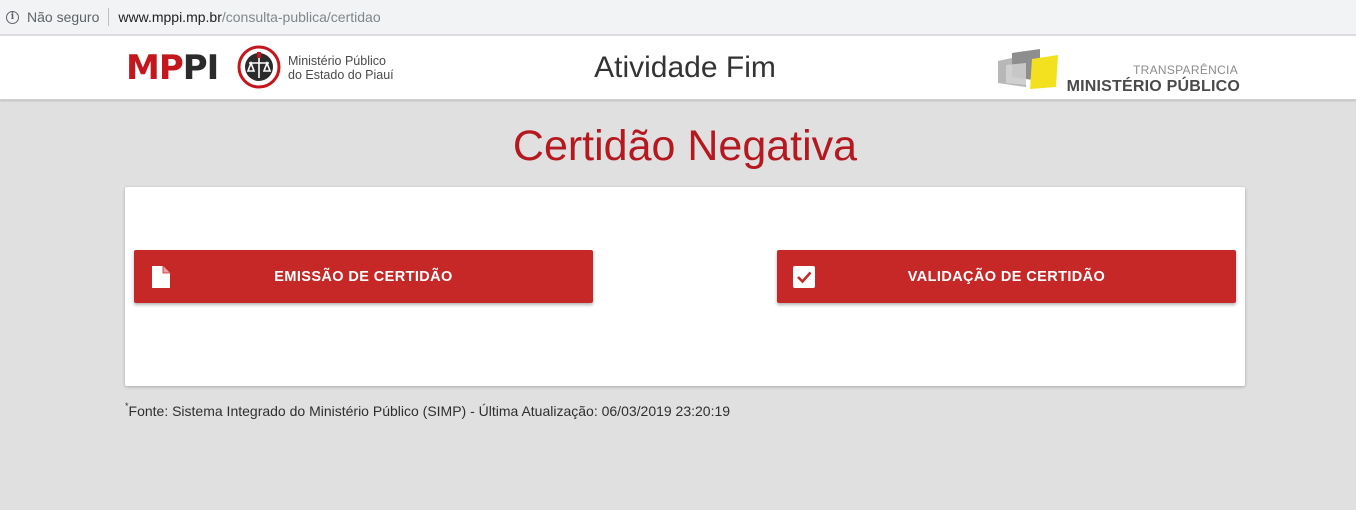 This screenshot has height=510, width=1356. I want to click on url-path: /consulta-publica/certidao, so click(301, 17).